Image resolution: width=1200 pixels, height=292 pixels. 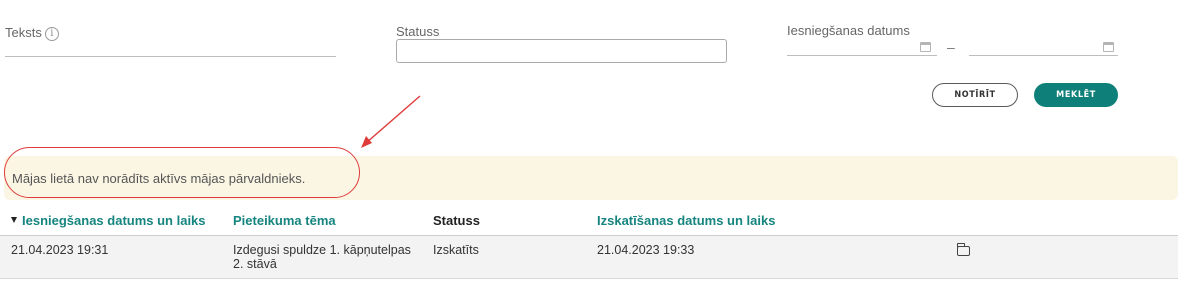 What do you see at coordinates (686, 220) in the screenshot?
I see `column-header-reviewed: Izskatīšanas datums un laiks` at bounding box center [686, 220].